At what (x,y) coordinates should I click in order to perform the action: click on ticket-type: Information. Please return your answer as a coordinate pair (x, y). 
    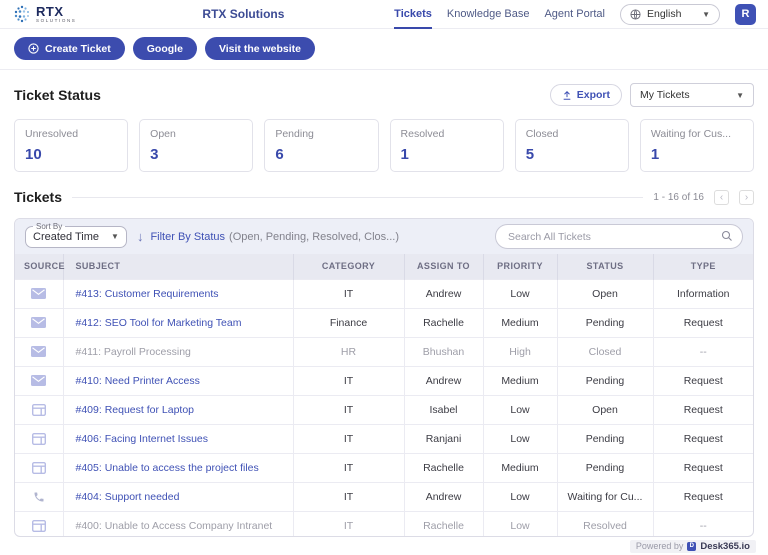
    Looking at the image, I should click on (703, 293).